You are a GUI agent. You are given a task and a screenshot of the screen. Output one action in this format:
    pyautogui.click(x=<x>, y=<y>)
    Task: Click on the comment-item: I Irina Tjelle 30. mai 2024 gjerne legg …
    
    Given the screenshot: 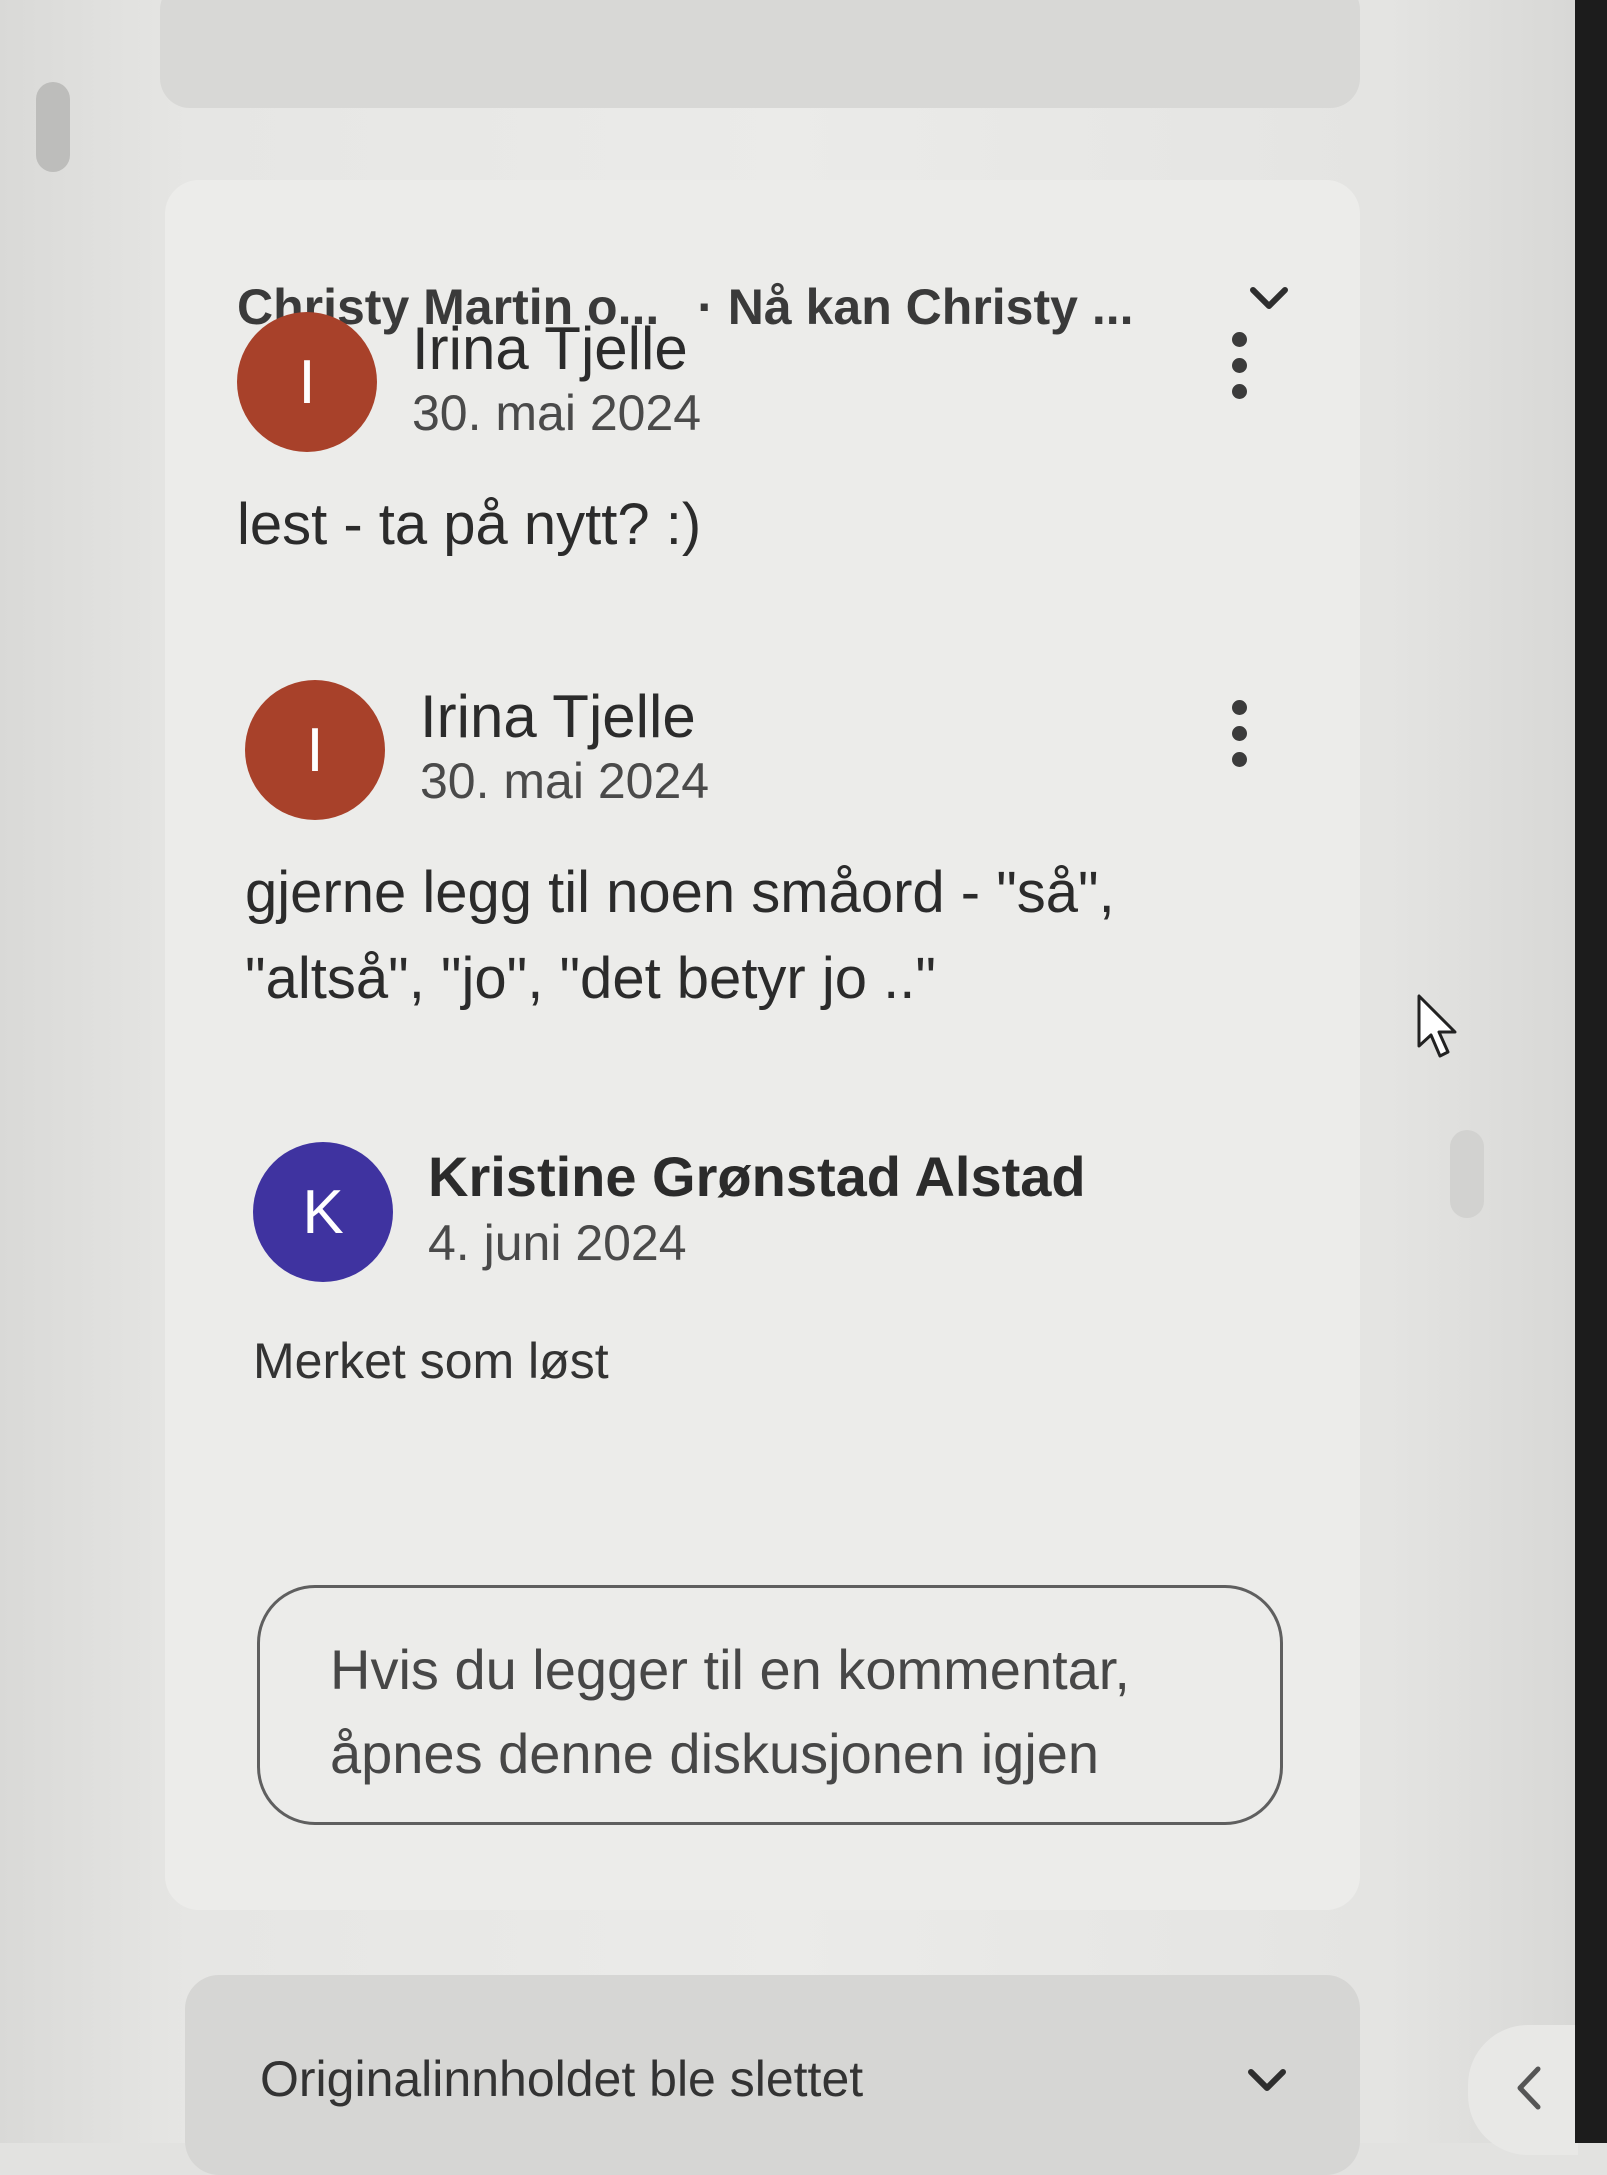 What is the action you would take?
    pyautogui.click(x=765, y=845)
    